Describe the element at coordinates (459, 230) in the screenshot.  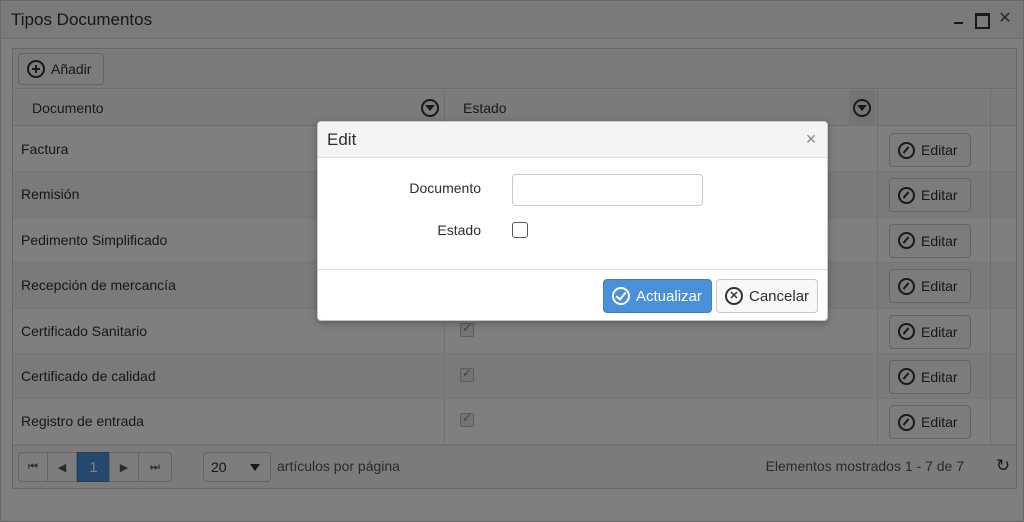
I see `estado-label: Estado` at that location.